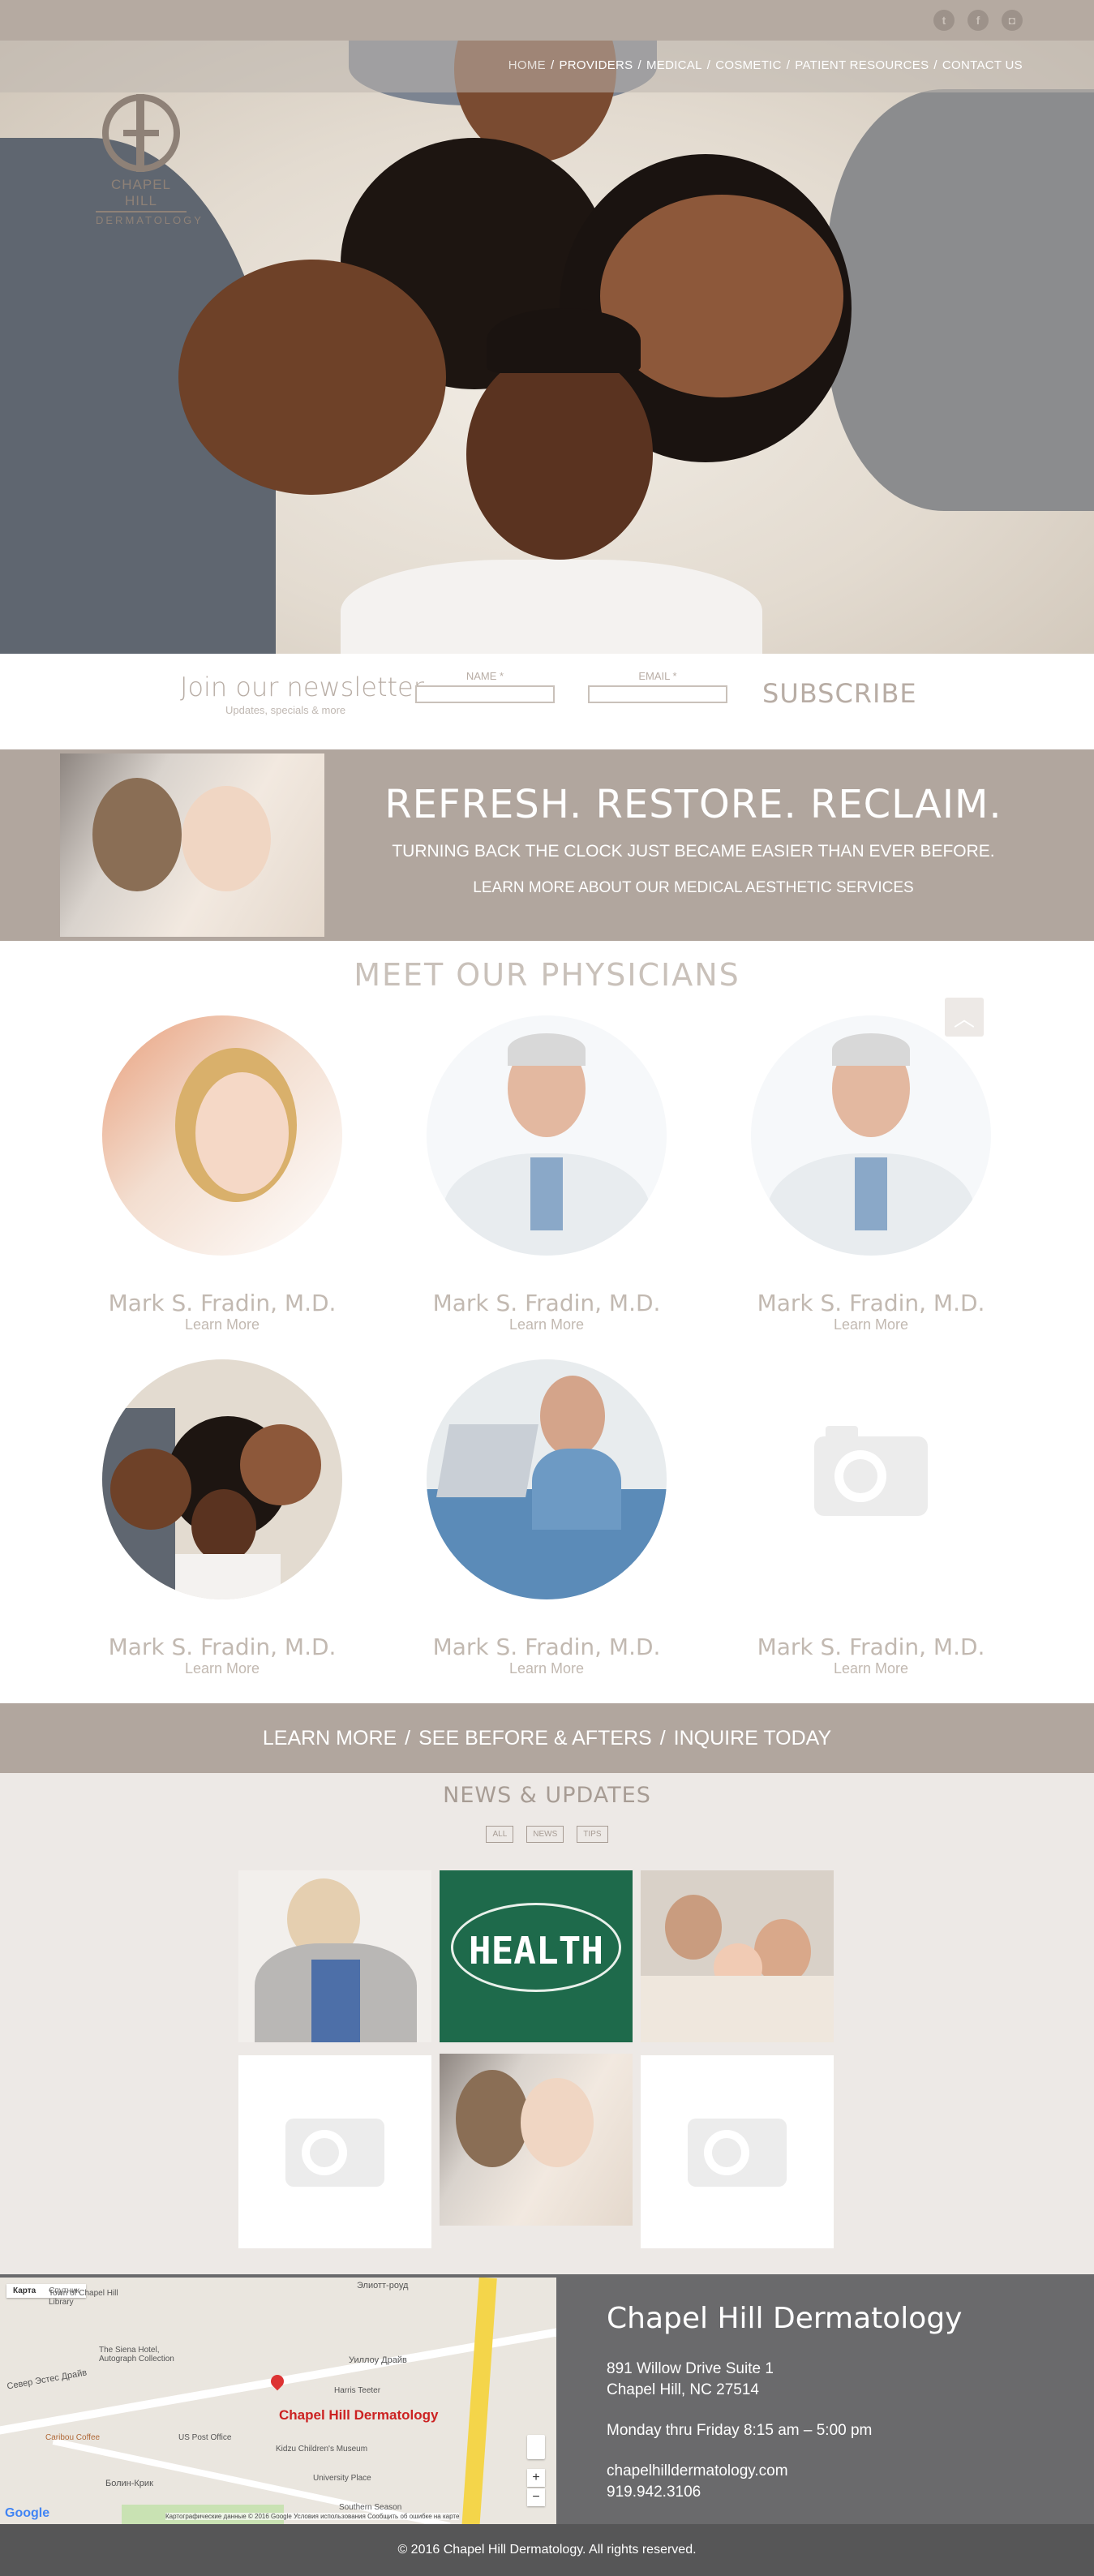  Describe the element at coordinates (485, 694) in the screenshot. I see `name-input` at that location.